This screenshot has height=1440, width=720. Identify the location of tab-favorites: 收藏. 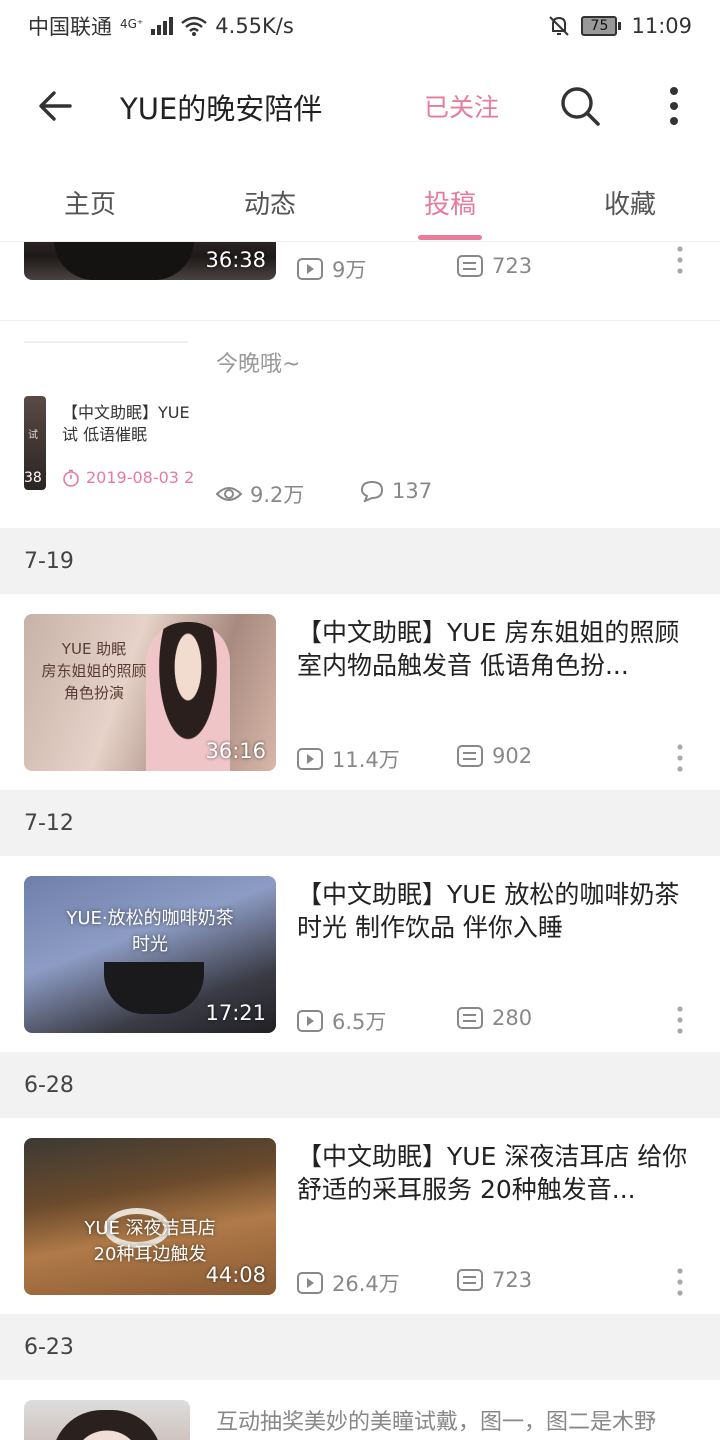
(630, 201).